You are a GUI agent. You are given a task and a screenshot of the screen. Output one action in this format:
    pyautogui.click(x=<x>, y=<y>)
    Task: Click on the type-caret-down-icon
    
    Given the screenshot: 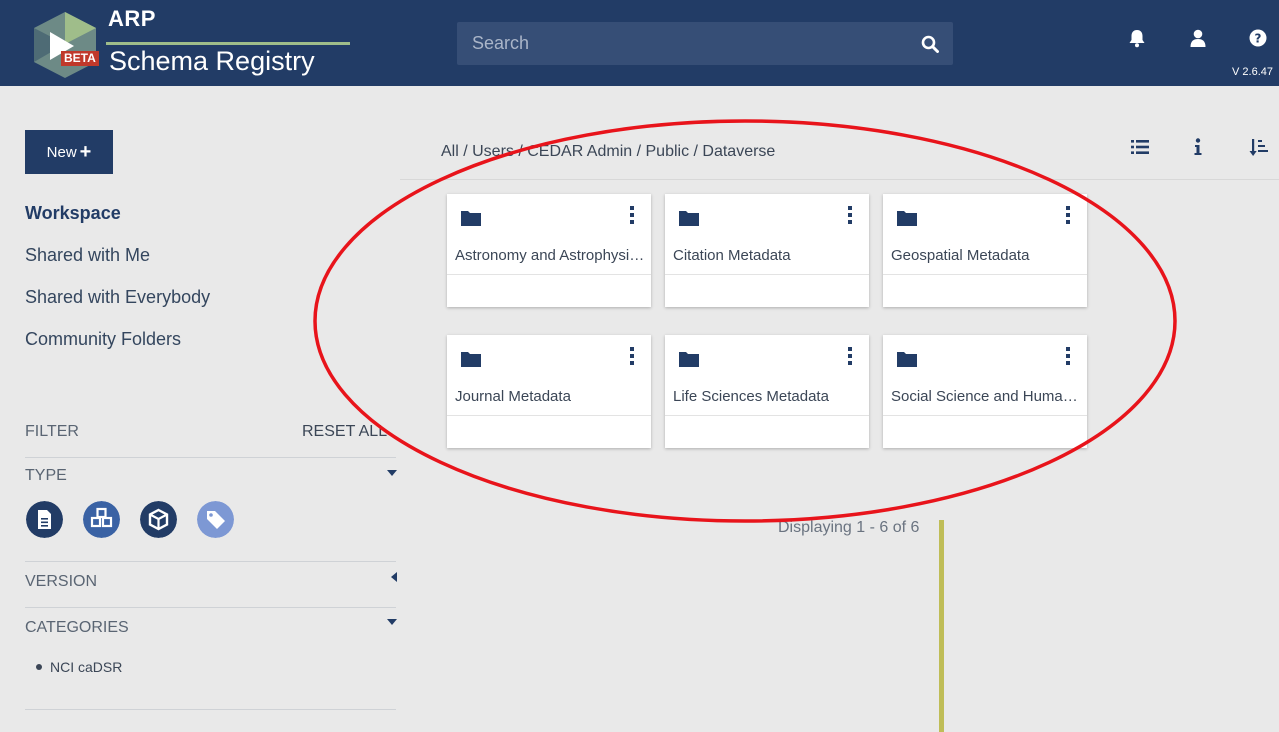 What is the action you would take?
    pyautogui.click(x=392, y=473)
    